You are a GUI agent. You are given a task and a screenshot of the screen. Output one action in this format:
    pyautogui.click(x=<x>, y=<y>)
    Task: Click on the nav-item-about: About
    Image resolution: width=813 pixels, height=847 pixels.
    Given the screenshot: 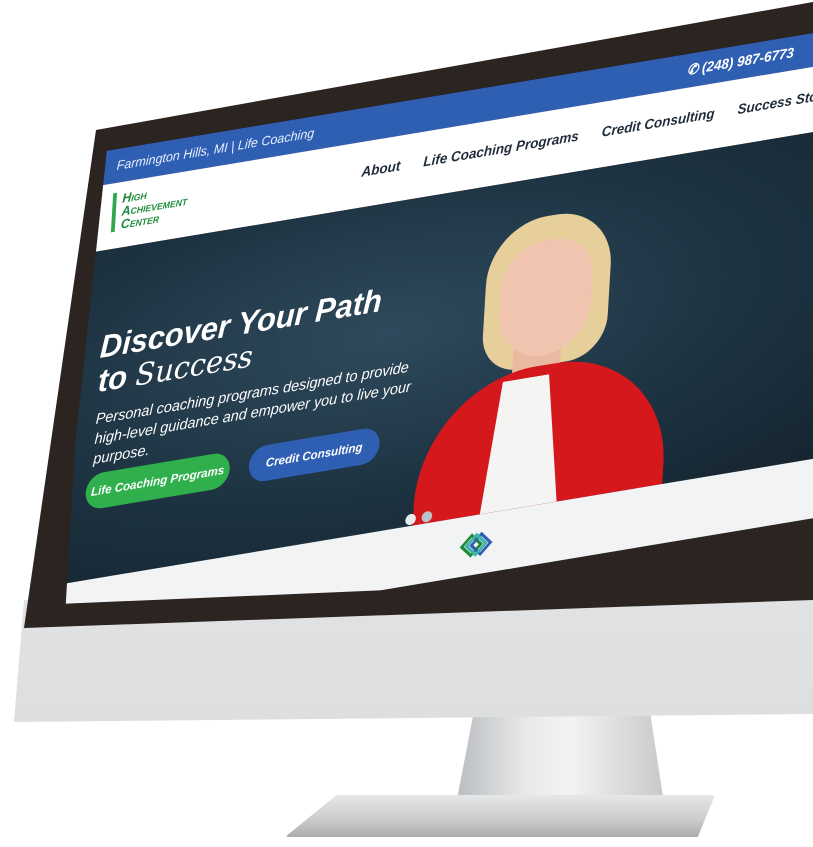 What is the action you would take?
    pyautogui.click(x=381, y=168)
    